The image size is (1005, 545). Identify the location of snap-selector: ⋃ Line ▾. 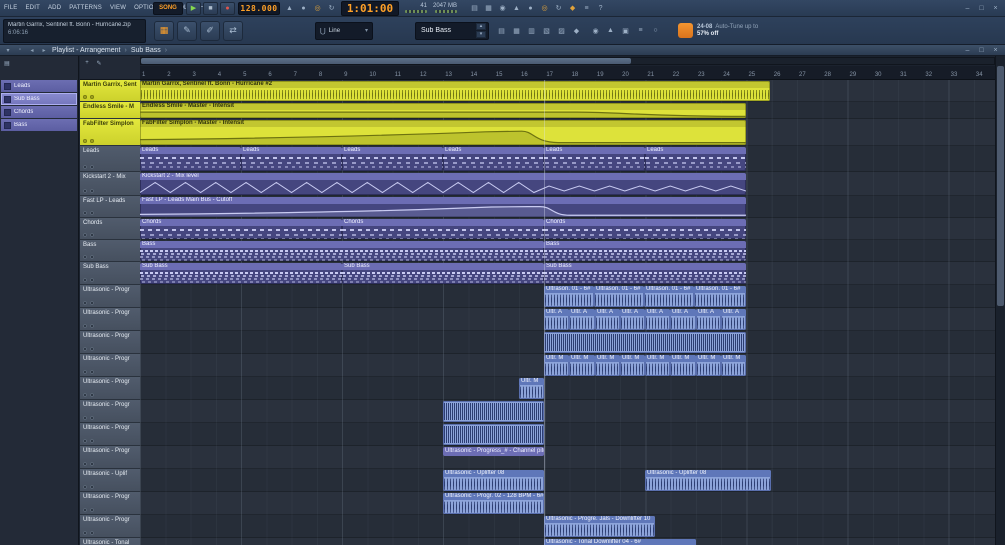
(344, 30).